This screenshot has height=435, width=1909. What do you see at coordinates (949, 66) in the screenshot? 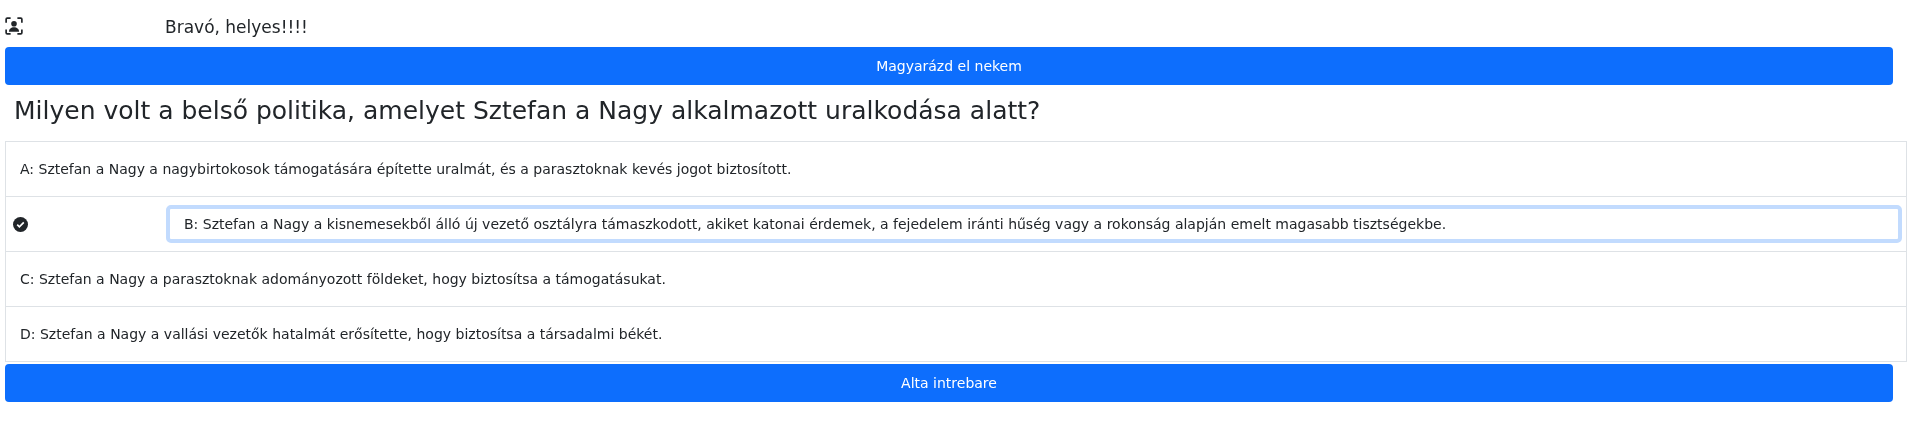
I see `explain-button: Magyarázd el nekem` at bounding box center [949, 66].